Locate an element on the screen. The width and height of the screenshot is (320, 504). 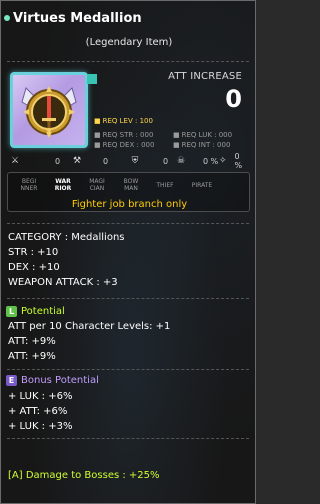
req-luk: ■ REQ LUK : 000 is located at coordinates (203, 135).